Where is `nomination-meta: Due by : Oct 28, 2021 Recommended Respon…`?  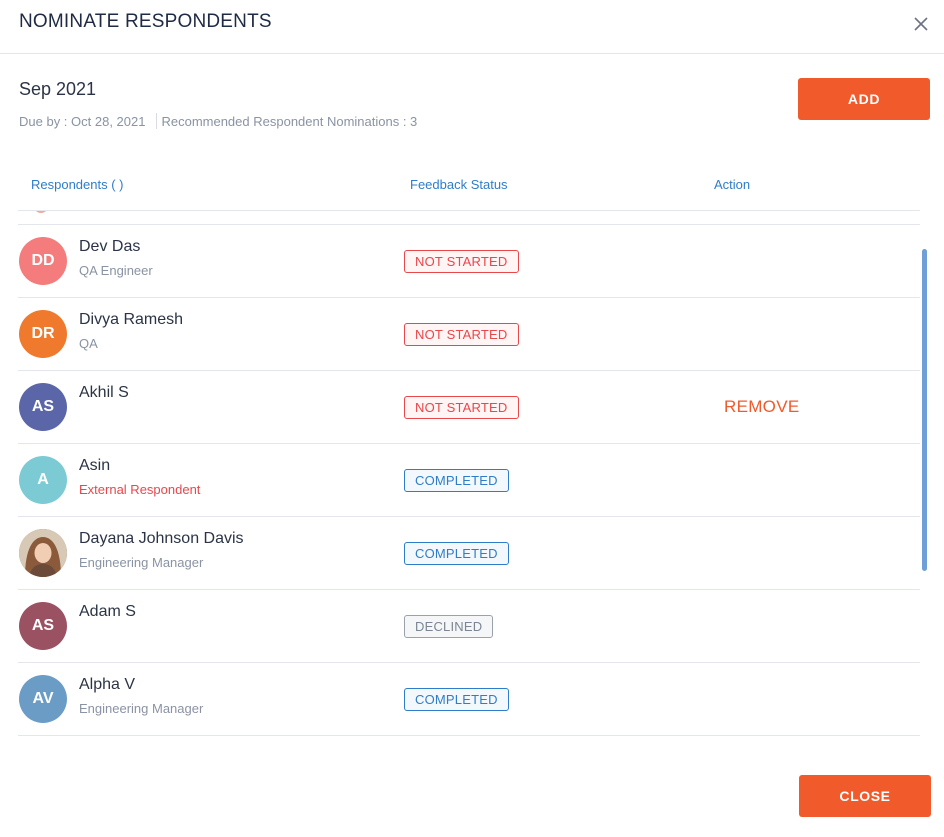
nomination-meta: Due by : Oct 28, 2021 Recommended Respon… is located at coordinates (218, 121).